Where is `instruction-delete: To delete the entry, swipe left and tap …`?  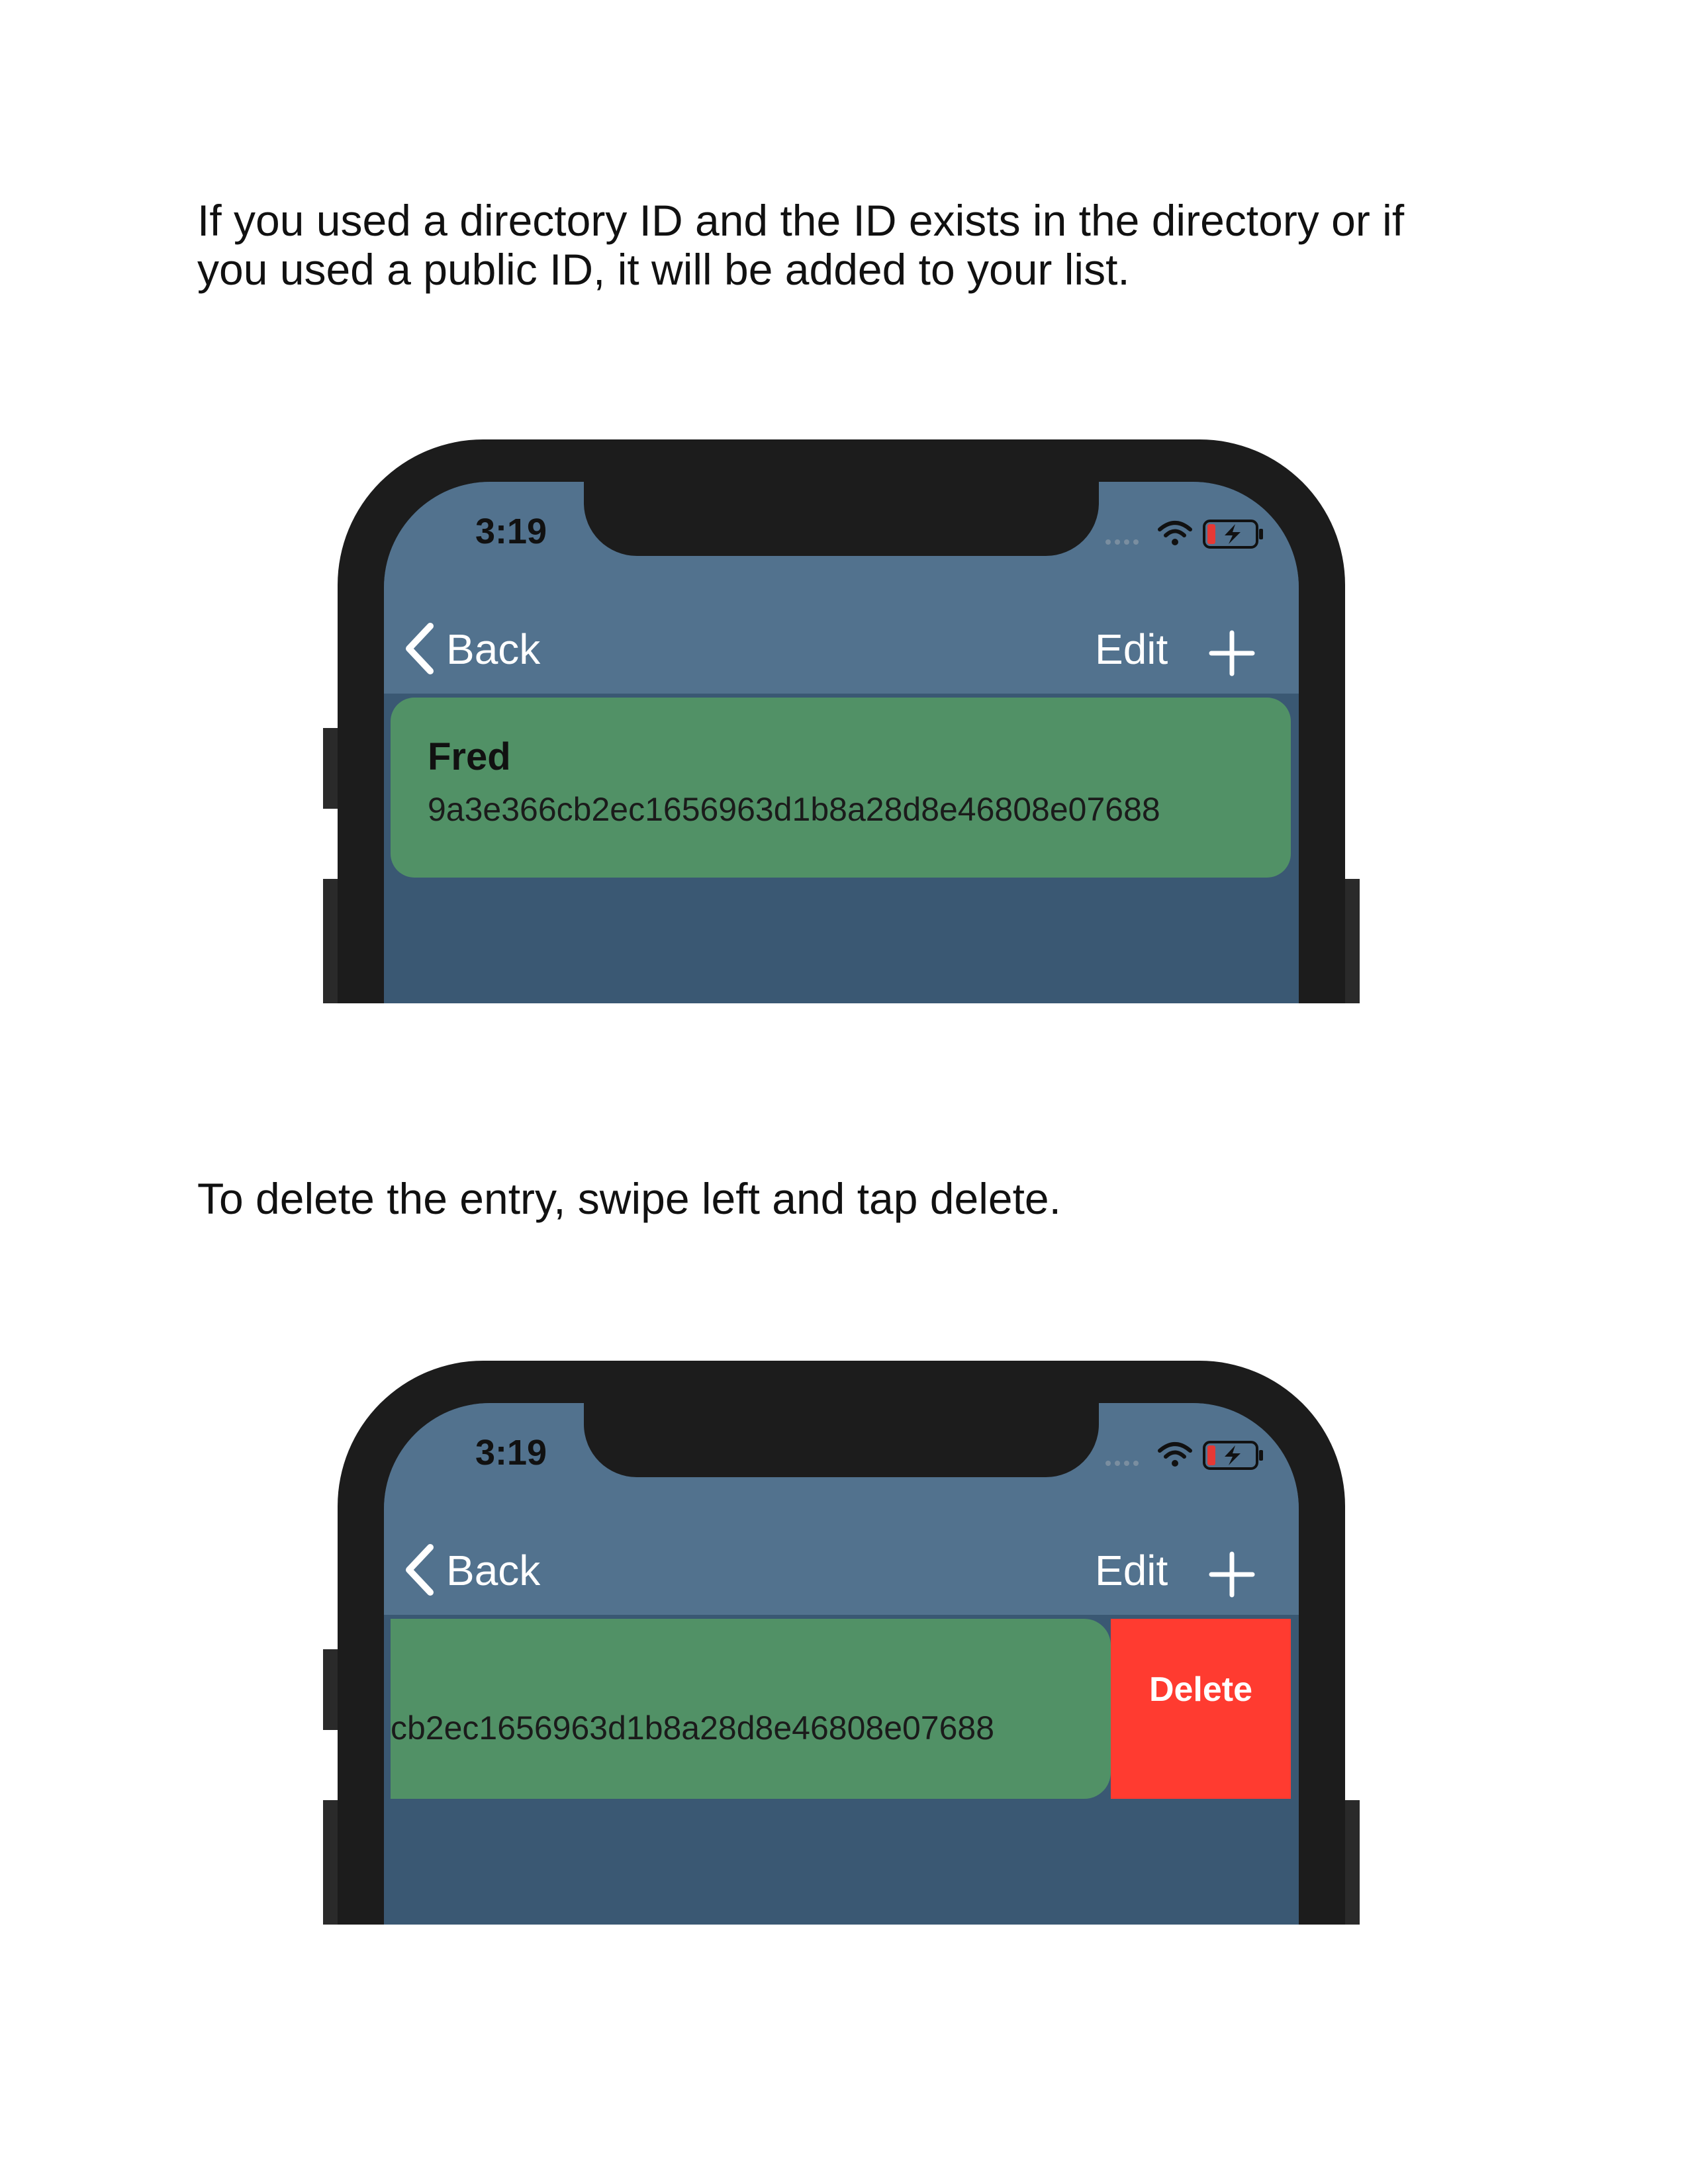
instruction-delete: To delete the entry, swipe left and tap … is located at coordinates (859, 1198).